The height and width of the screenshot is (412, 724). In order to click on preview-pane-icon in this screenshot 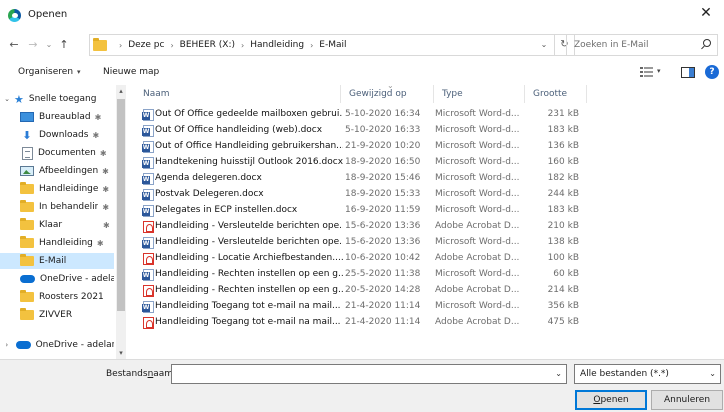, I will do `click(688, 72)`.